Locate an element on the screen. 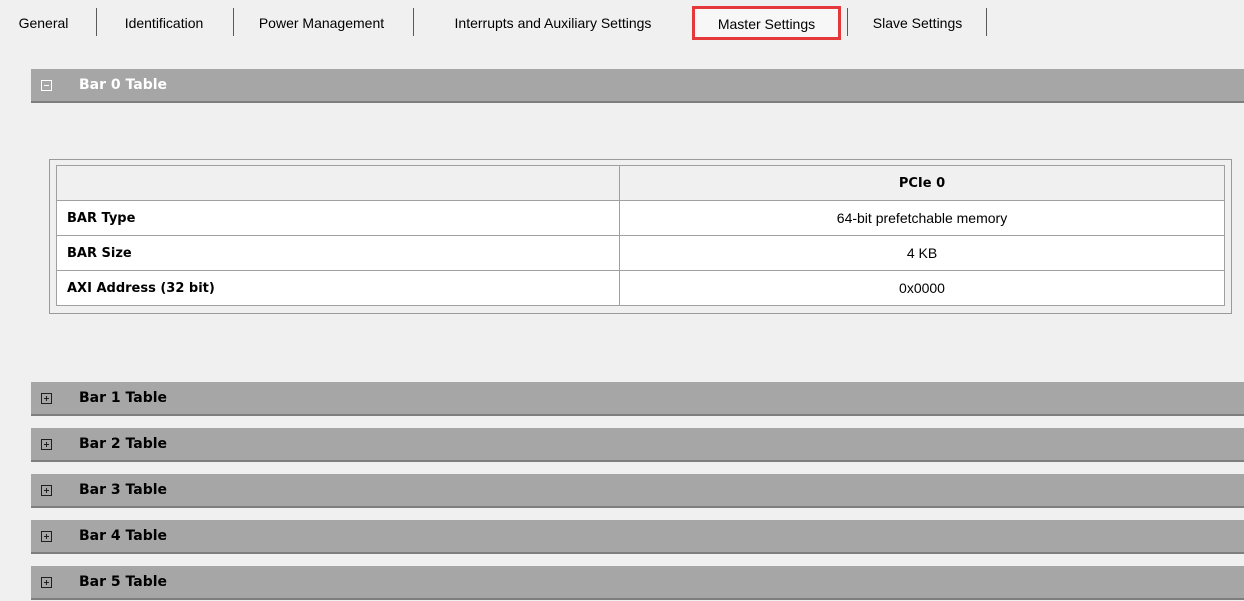 The width and height of the screenshot is (1244, 601). tab-label: Interrupts and Auxiliary Settings is located at coordinates (553, 23).